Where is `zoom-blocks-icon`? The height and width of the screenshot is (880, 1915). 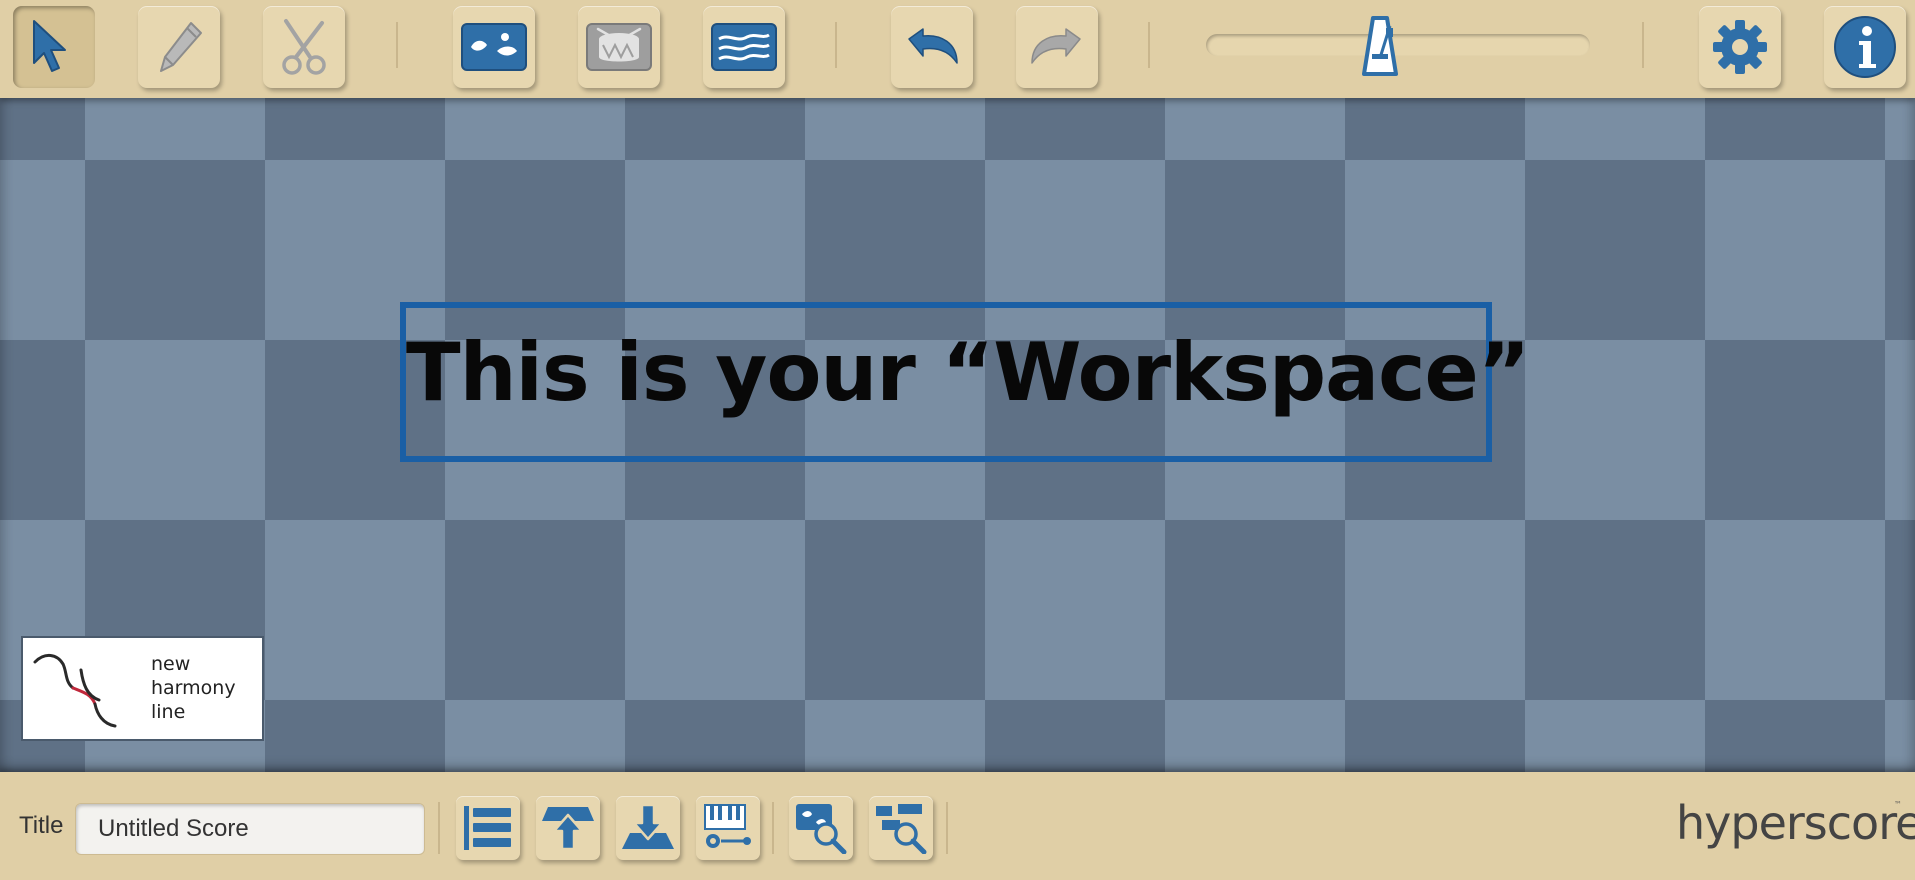 zoom-blocks-icon is located at coordinates (901, 829).